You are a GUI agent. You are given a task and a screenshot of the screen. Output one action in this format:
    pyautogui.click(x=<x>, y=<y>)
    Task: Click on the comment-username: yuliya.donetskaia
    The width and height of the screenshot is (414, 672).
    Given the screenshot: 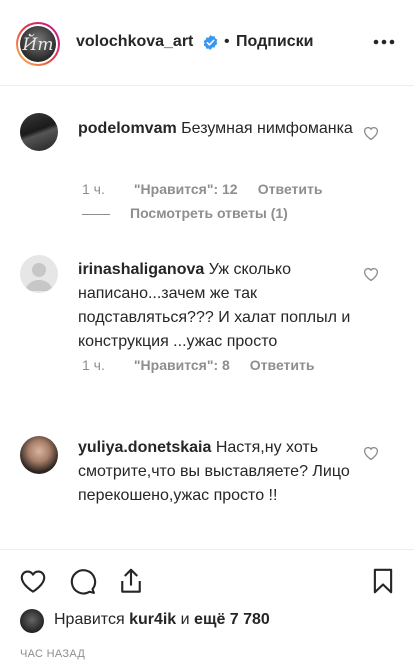 What is the action you would take?
    pyautogui.click(x=144, y=447)
    